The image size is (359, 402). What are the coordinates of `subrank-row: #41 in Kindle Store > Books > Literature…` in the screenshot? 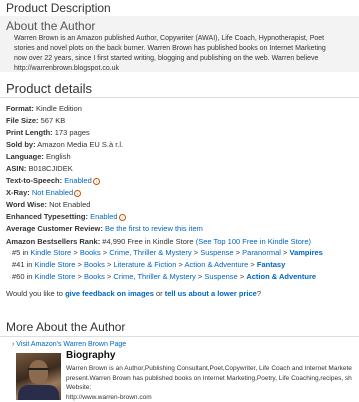 It's located at (148, 264).